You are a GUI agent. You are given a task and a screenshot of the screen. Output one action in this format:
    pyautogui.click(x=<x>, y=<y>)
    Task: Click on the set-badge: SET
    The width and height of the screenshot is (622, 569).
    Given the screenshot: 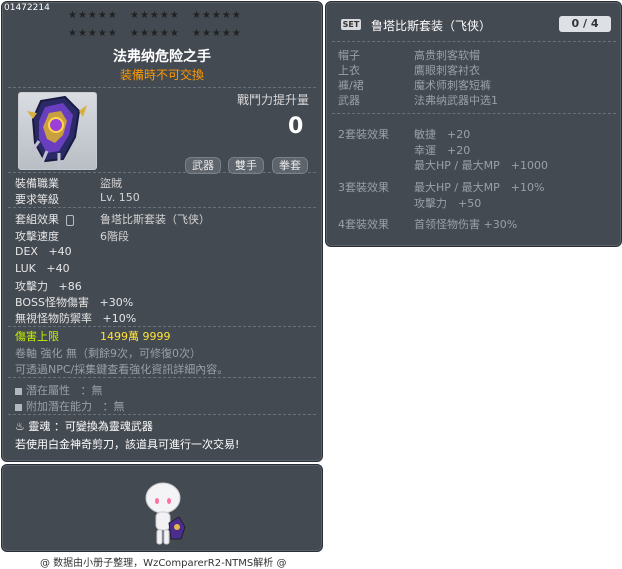 What is the action you would take?
    pyautogui.click(x=351, y=24)
    